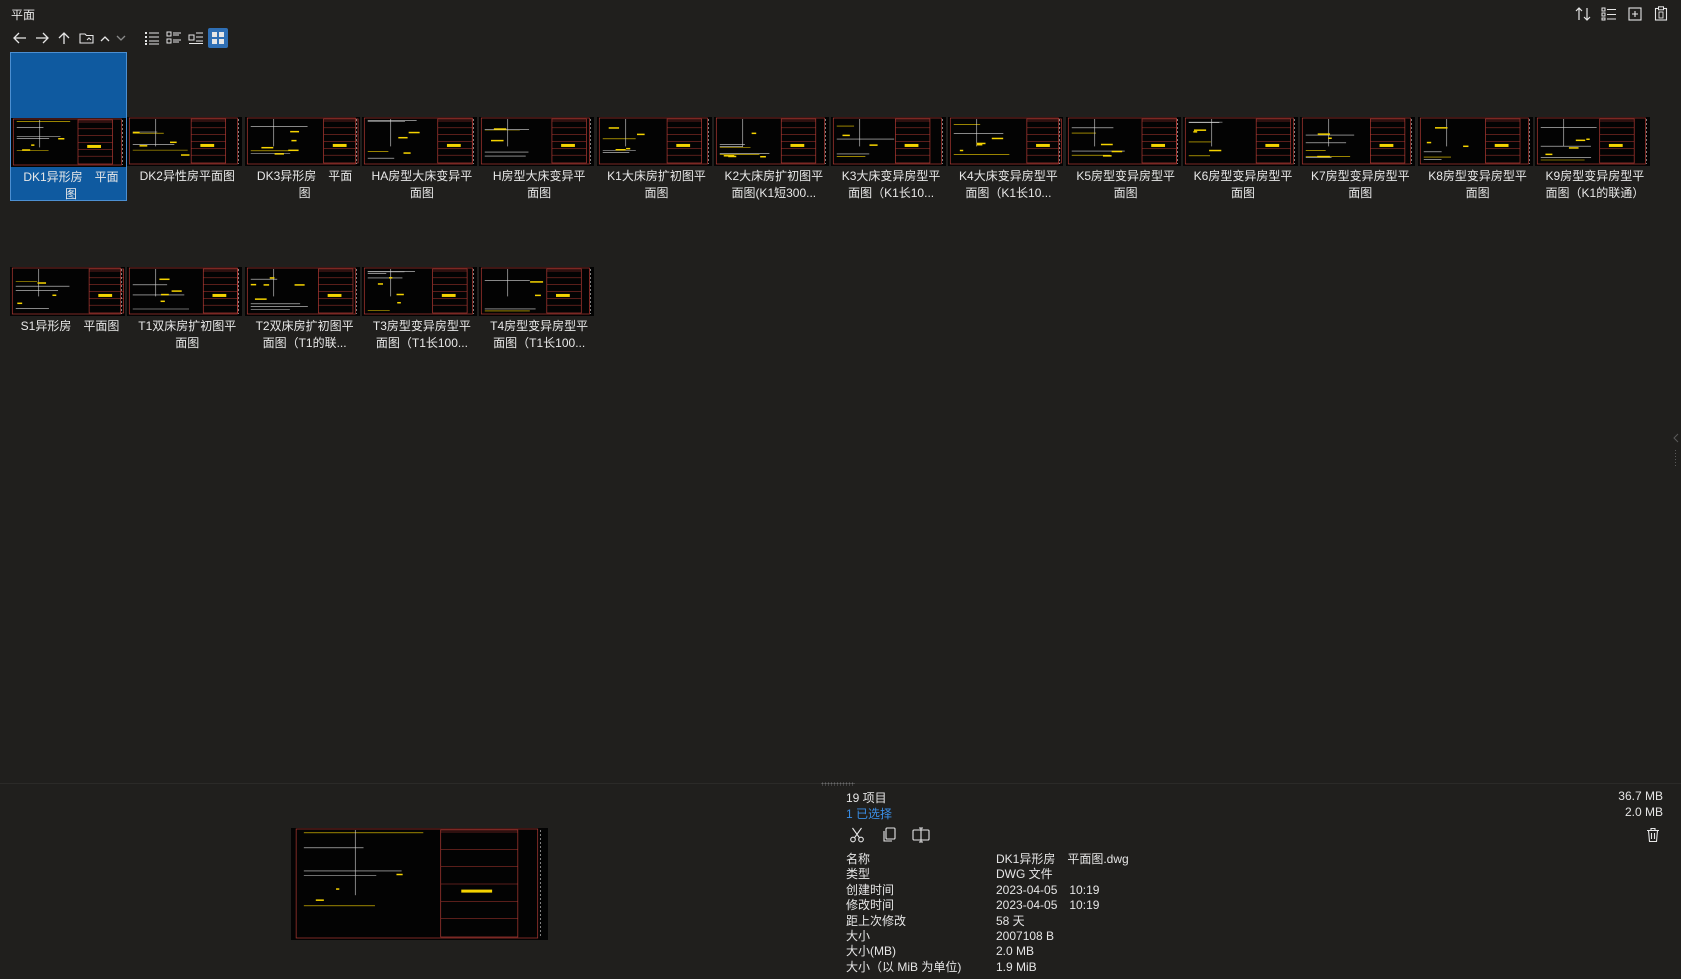 The width and height of the screenshot is (1681, 979). Describe the element at coordinates (858, 859) in the screenshot. I see `property-key: 名称` at that location.